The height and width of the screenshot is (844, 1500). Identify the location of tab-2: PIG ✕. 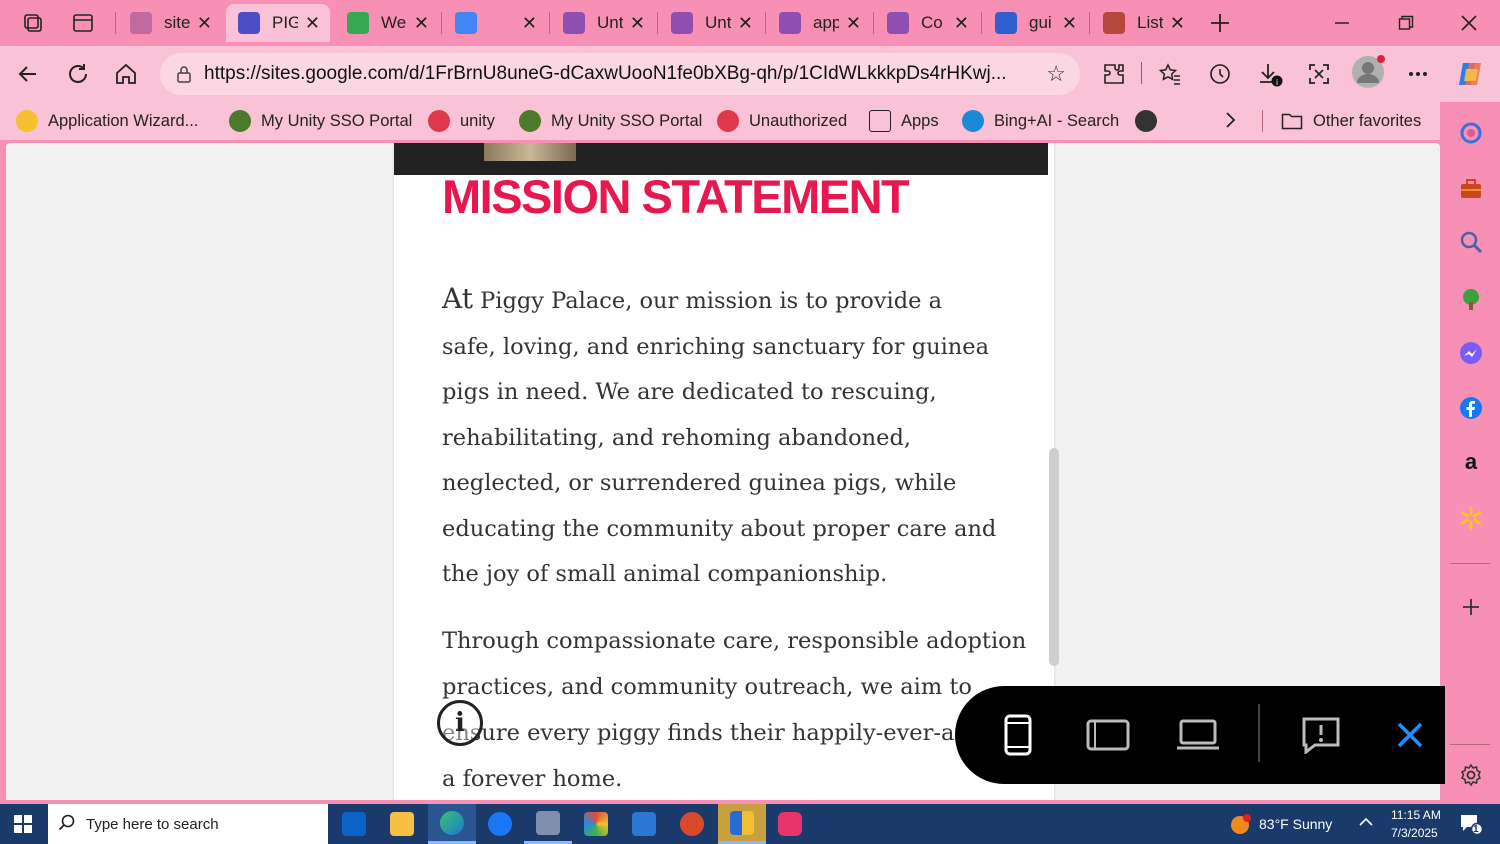
(278, 23).